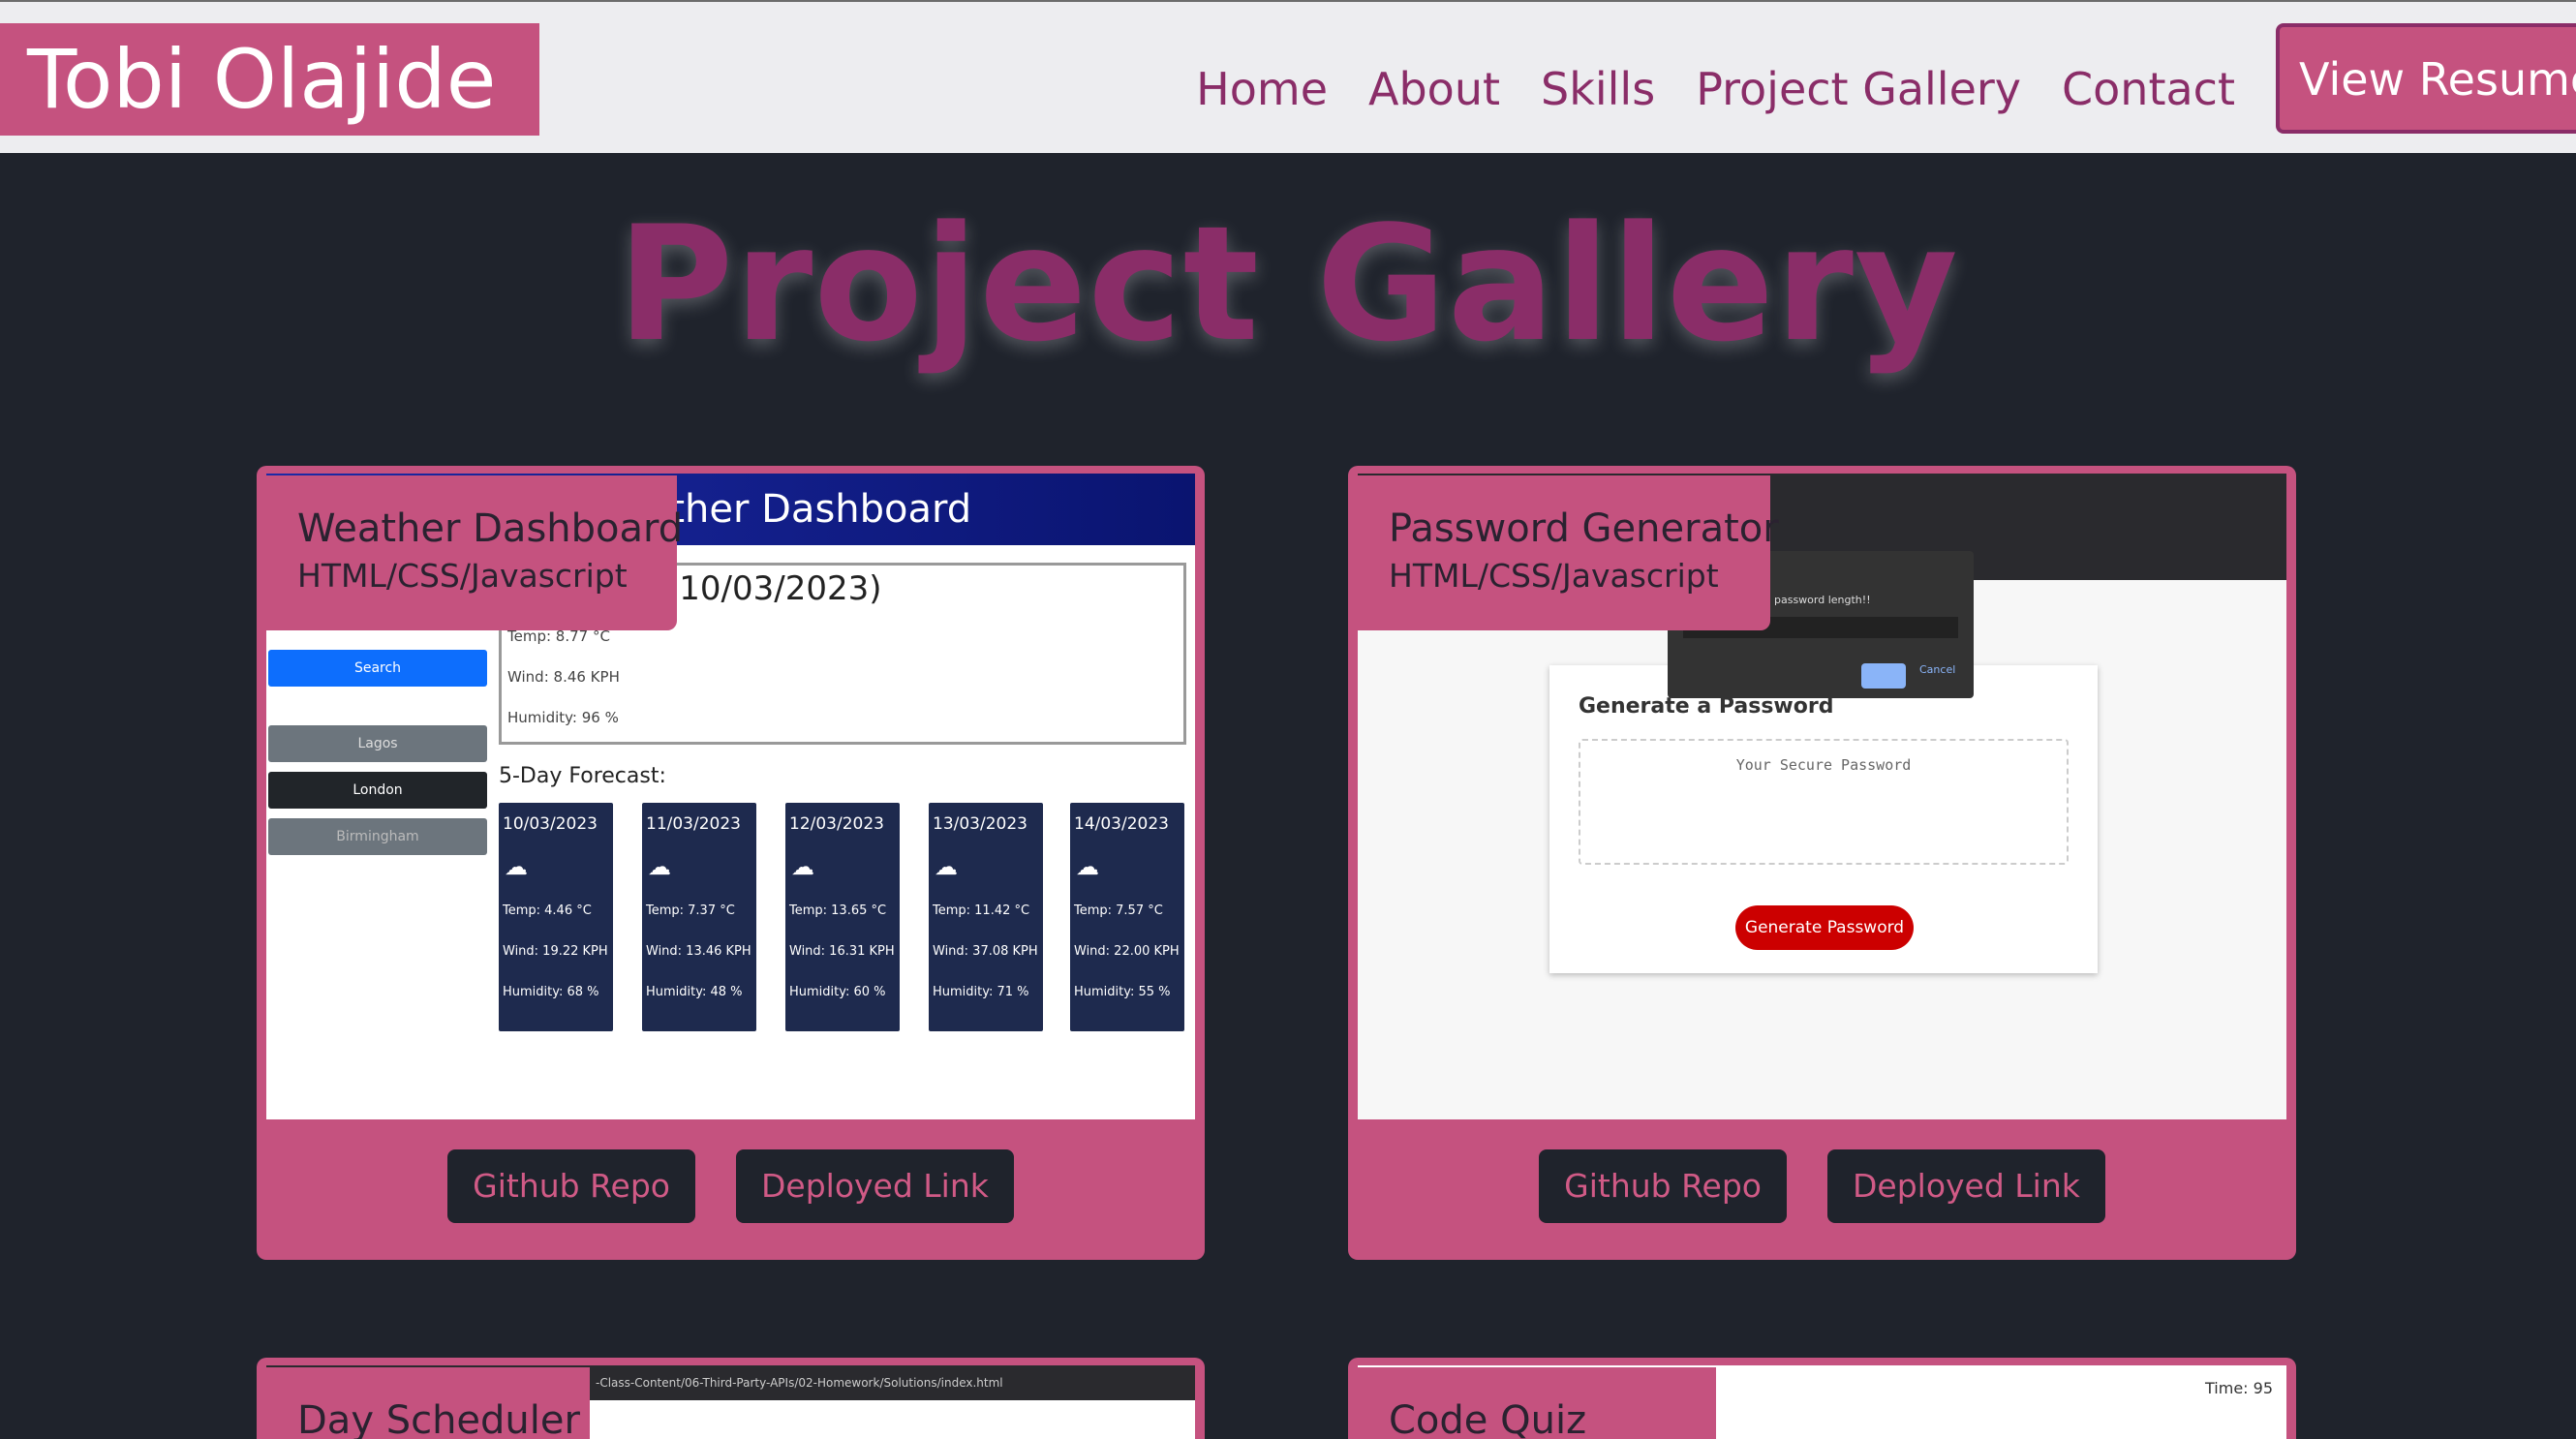 The width and height of the screenshot is (2576, 1439). What do you see at coordinates (694, 992) in the screenshot?
I see `forecast-humidity: Humidity: 48 %` at bounding box center [694, 992].